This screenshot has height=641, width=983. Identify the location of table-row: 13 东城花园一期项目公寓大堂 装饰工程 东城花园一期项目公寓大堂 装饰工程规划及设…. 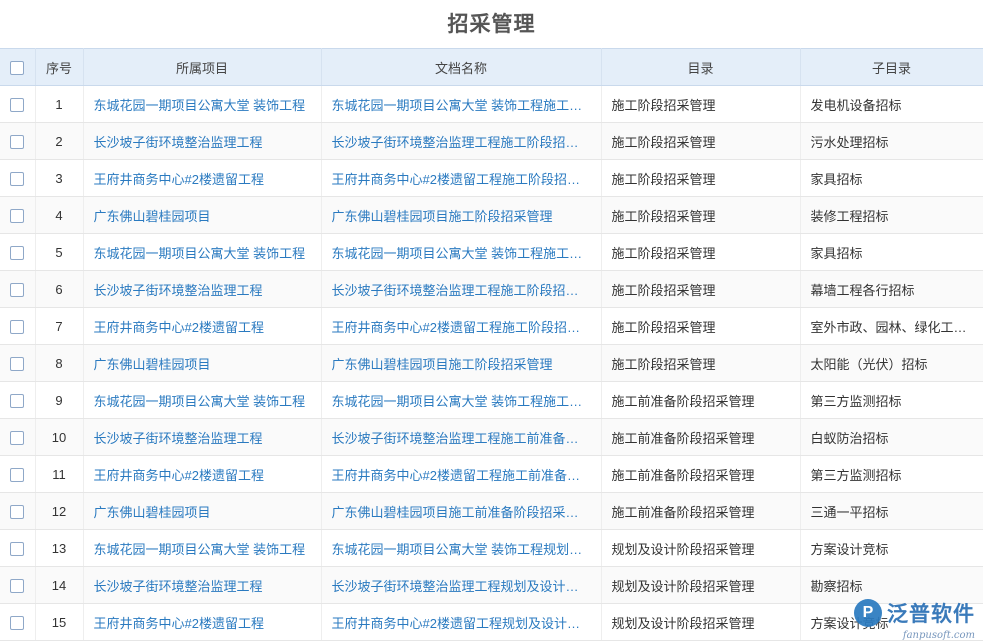
(491, 548).